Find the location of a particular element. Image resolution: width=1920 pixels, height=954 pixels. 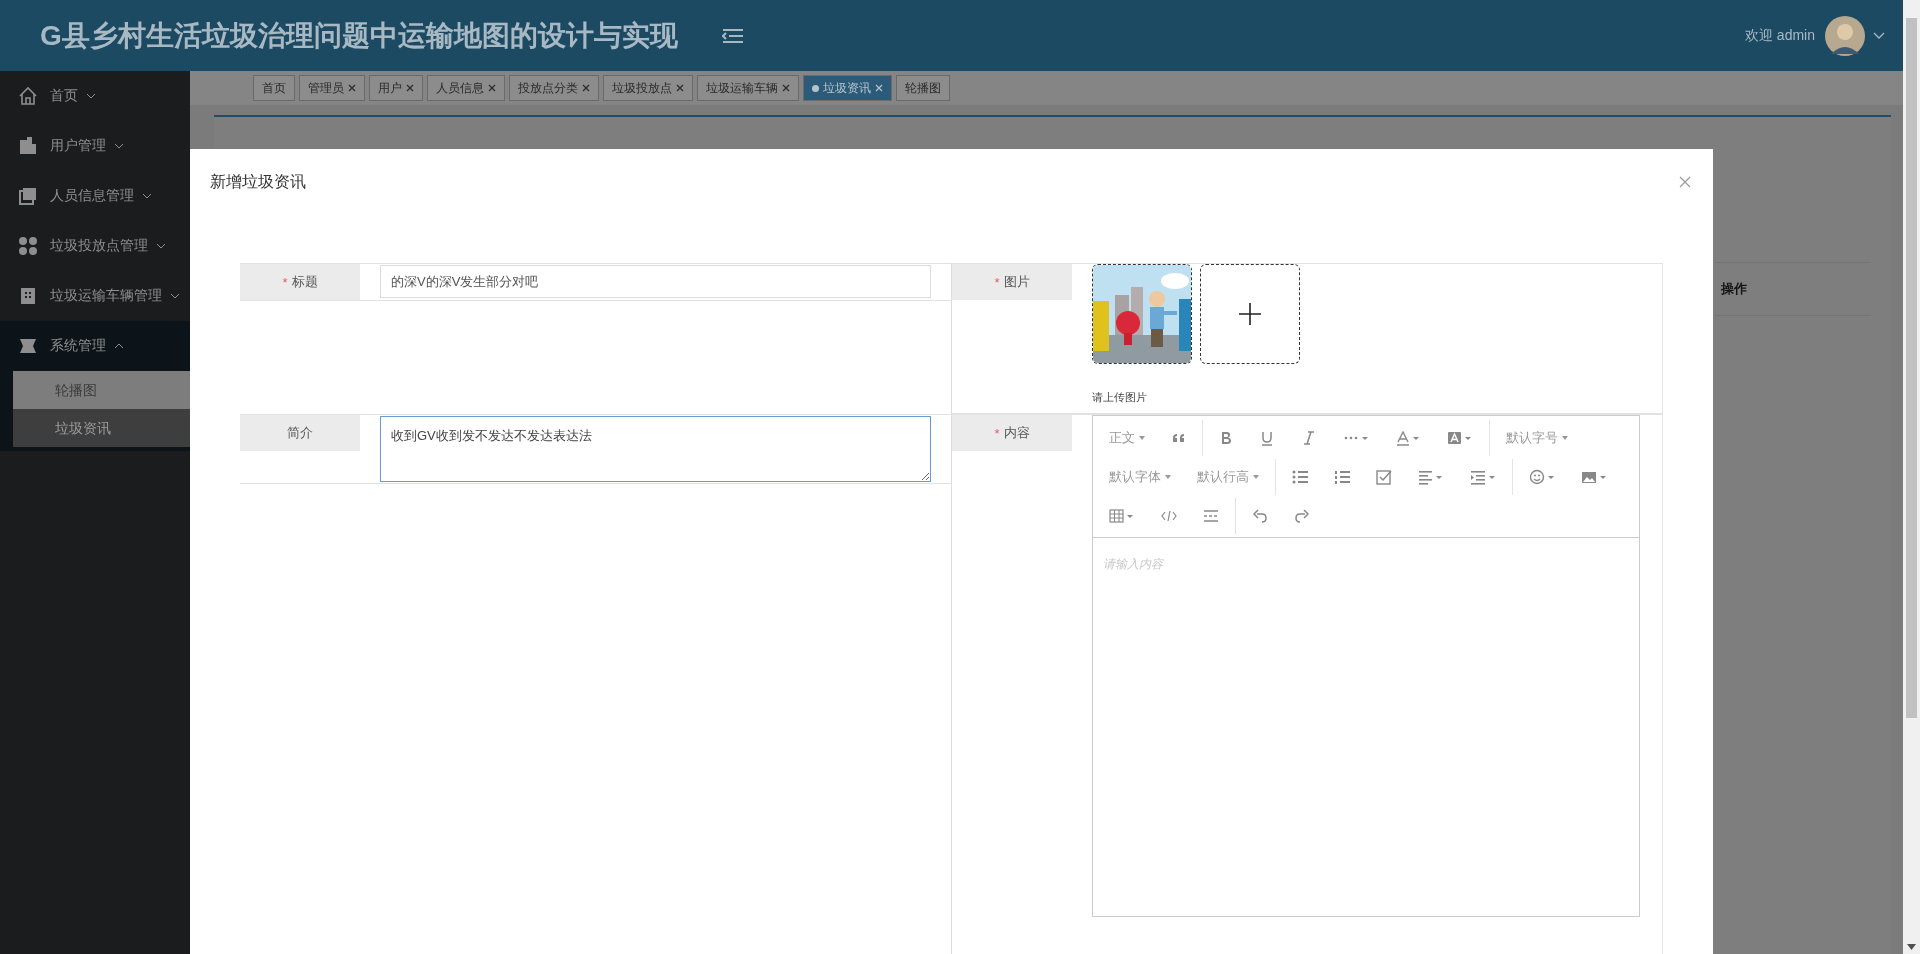

server-icon is located at coordinates (28, 346).